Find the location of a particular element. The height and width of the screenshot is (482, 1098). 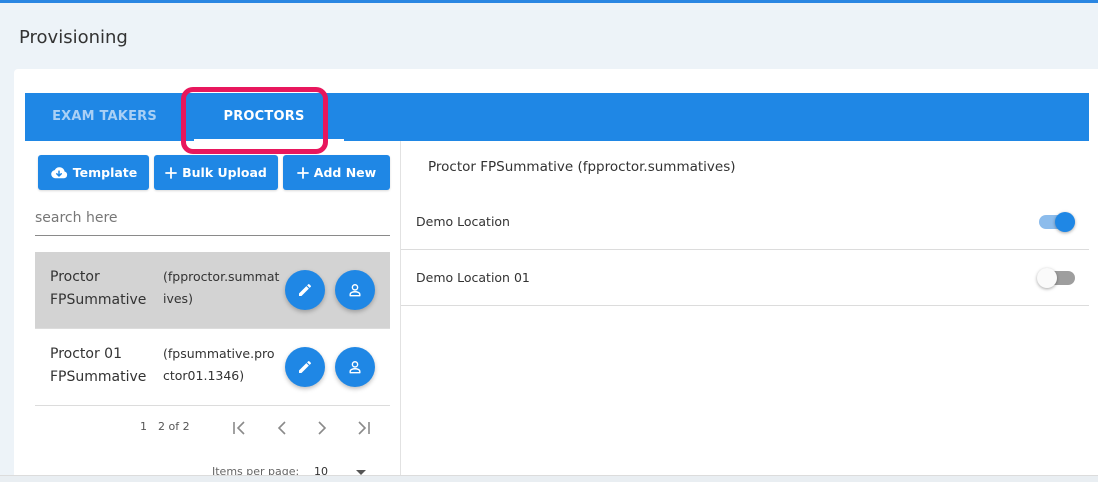

chevron-right-icon is located at coordinates (322, 428).